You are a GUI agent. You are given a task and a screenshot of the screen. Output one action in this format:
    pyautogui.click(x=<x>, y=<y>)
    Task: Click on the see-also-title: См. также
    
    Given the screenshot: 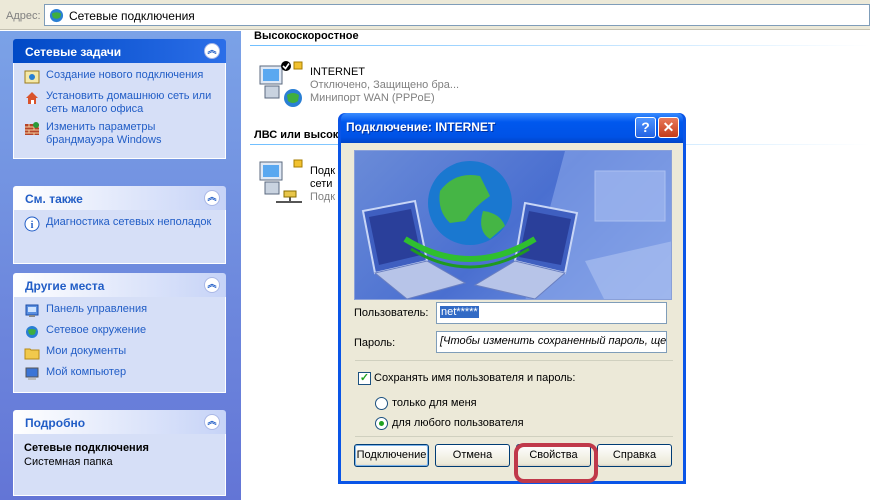 What is the action you would take?
    pyautogui.click(x=54, y=199)
    